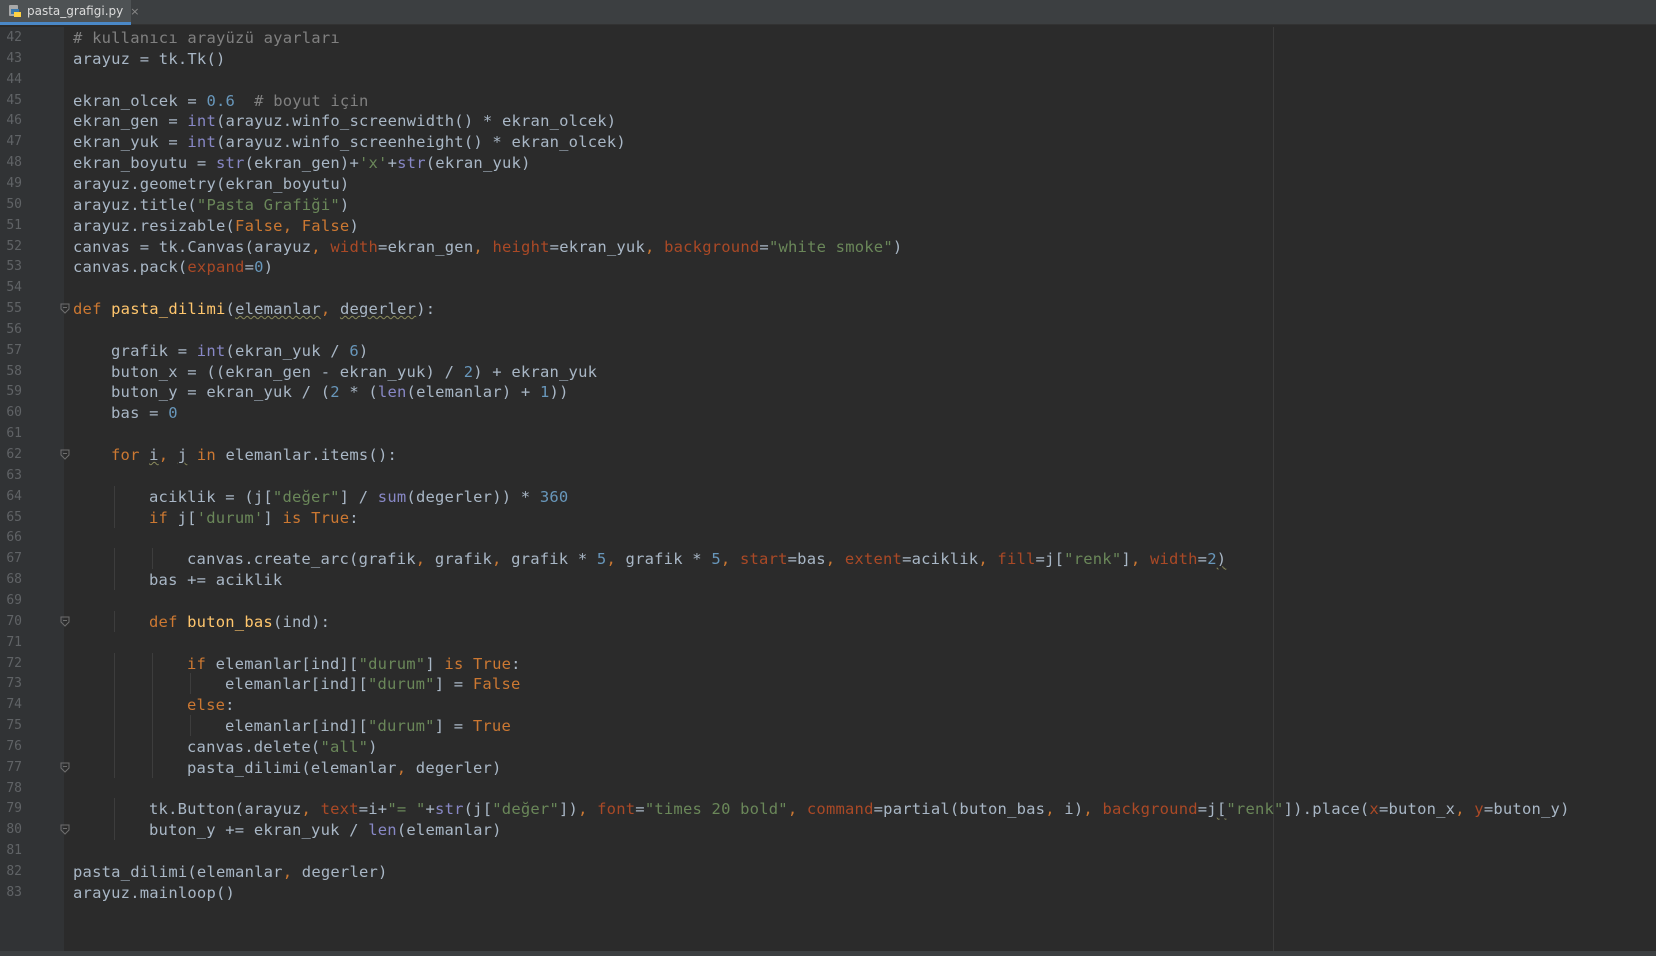 This screenshot has height=956, width=1656. What do you see at coordinates (828, 517) in the screenshot?
I see `code-line: 65 if j['durum'] is True:` at bounding box center [828, 517].